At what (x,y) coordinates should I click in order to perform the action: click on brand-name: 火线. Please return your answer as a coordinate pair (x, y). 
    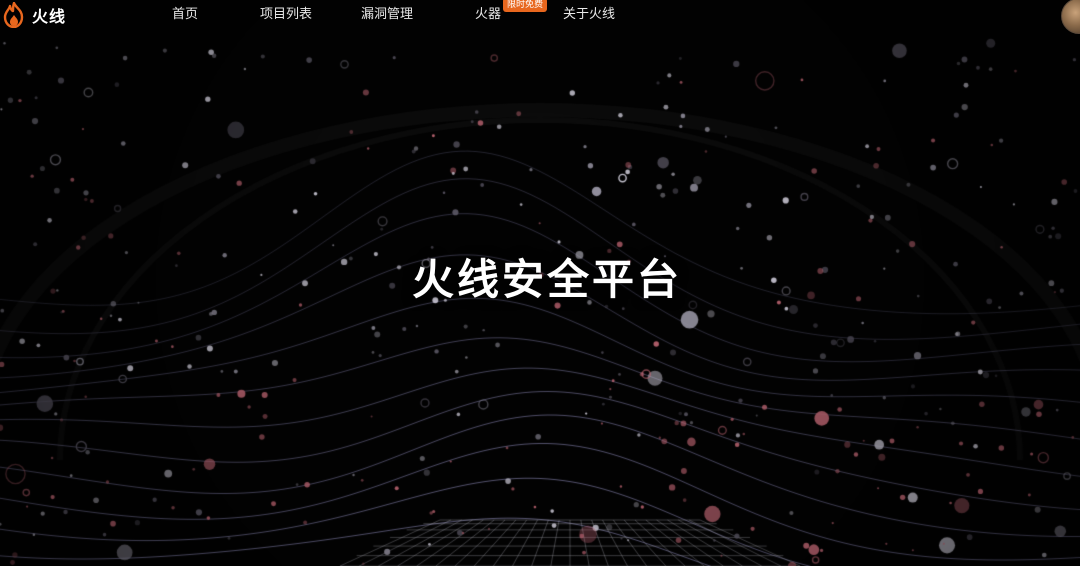
    Looking at the image, I should click on (49, 16).